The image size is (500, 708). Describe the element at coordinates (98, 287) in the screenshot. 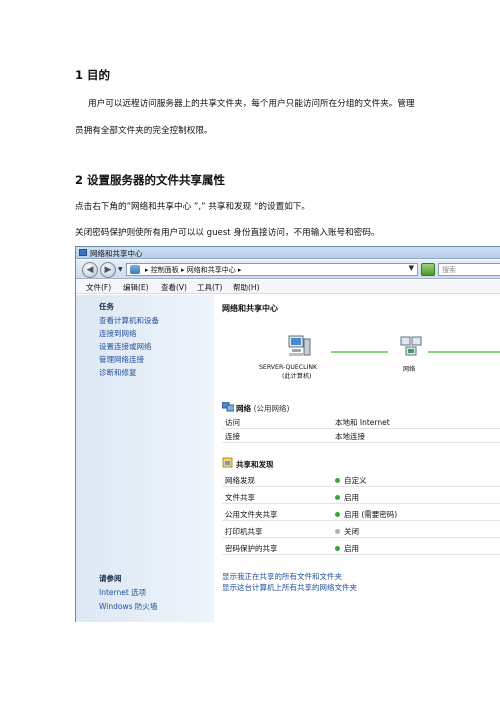

I see `menu-file: 文件(F)` at that location.